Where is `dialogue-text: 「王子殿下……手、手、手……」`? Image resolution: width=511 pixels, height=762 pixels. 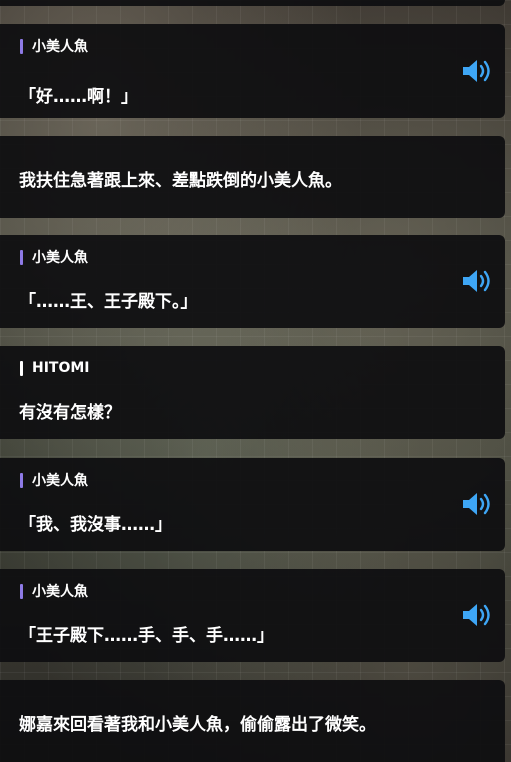 dialogue-text: 「王子殿下……手、手、手……」 is located at coordinates (146, 636).